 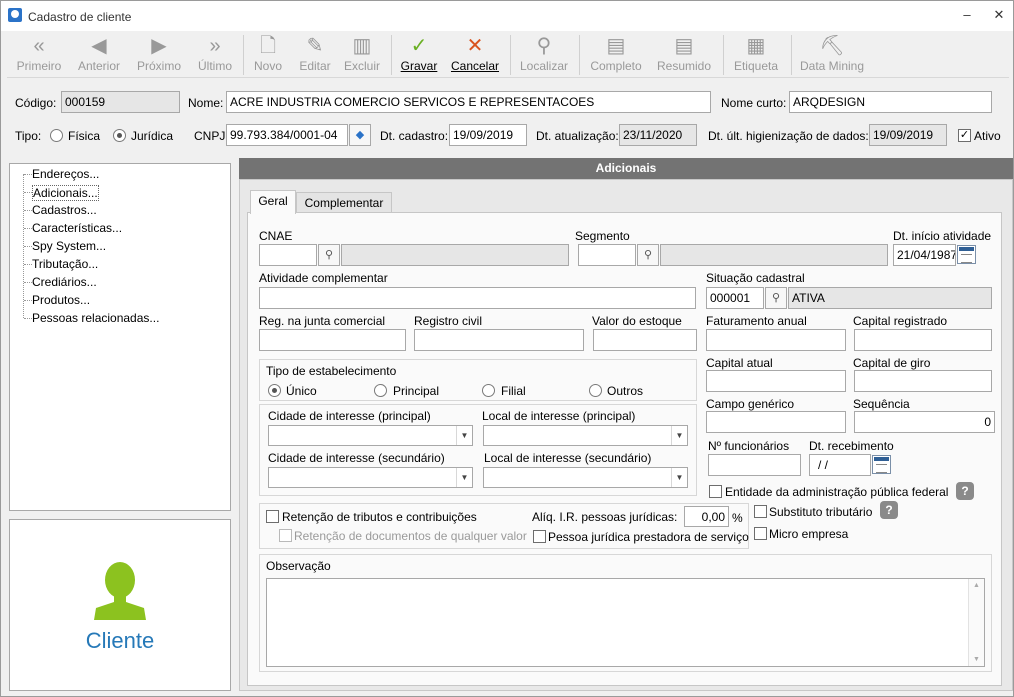 I want to click on observacao-label: Observação, so click(x=298, y=566).